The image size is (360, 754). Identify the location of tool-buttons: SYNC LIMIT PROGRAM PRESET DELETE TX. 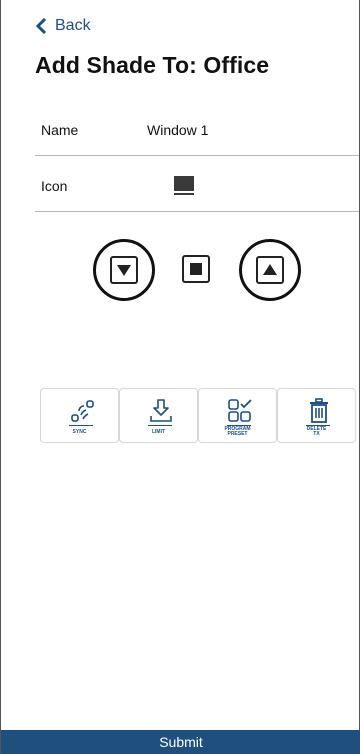
(198, 415).